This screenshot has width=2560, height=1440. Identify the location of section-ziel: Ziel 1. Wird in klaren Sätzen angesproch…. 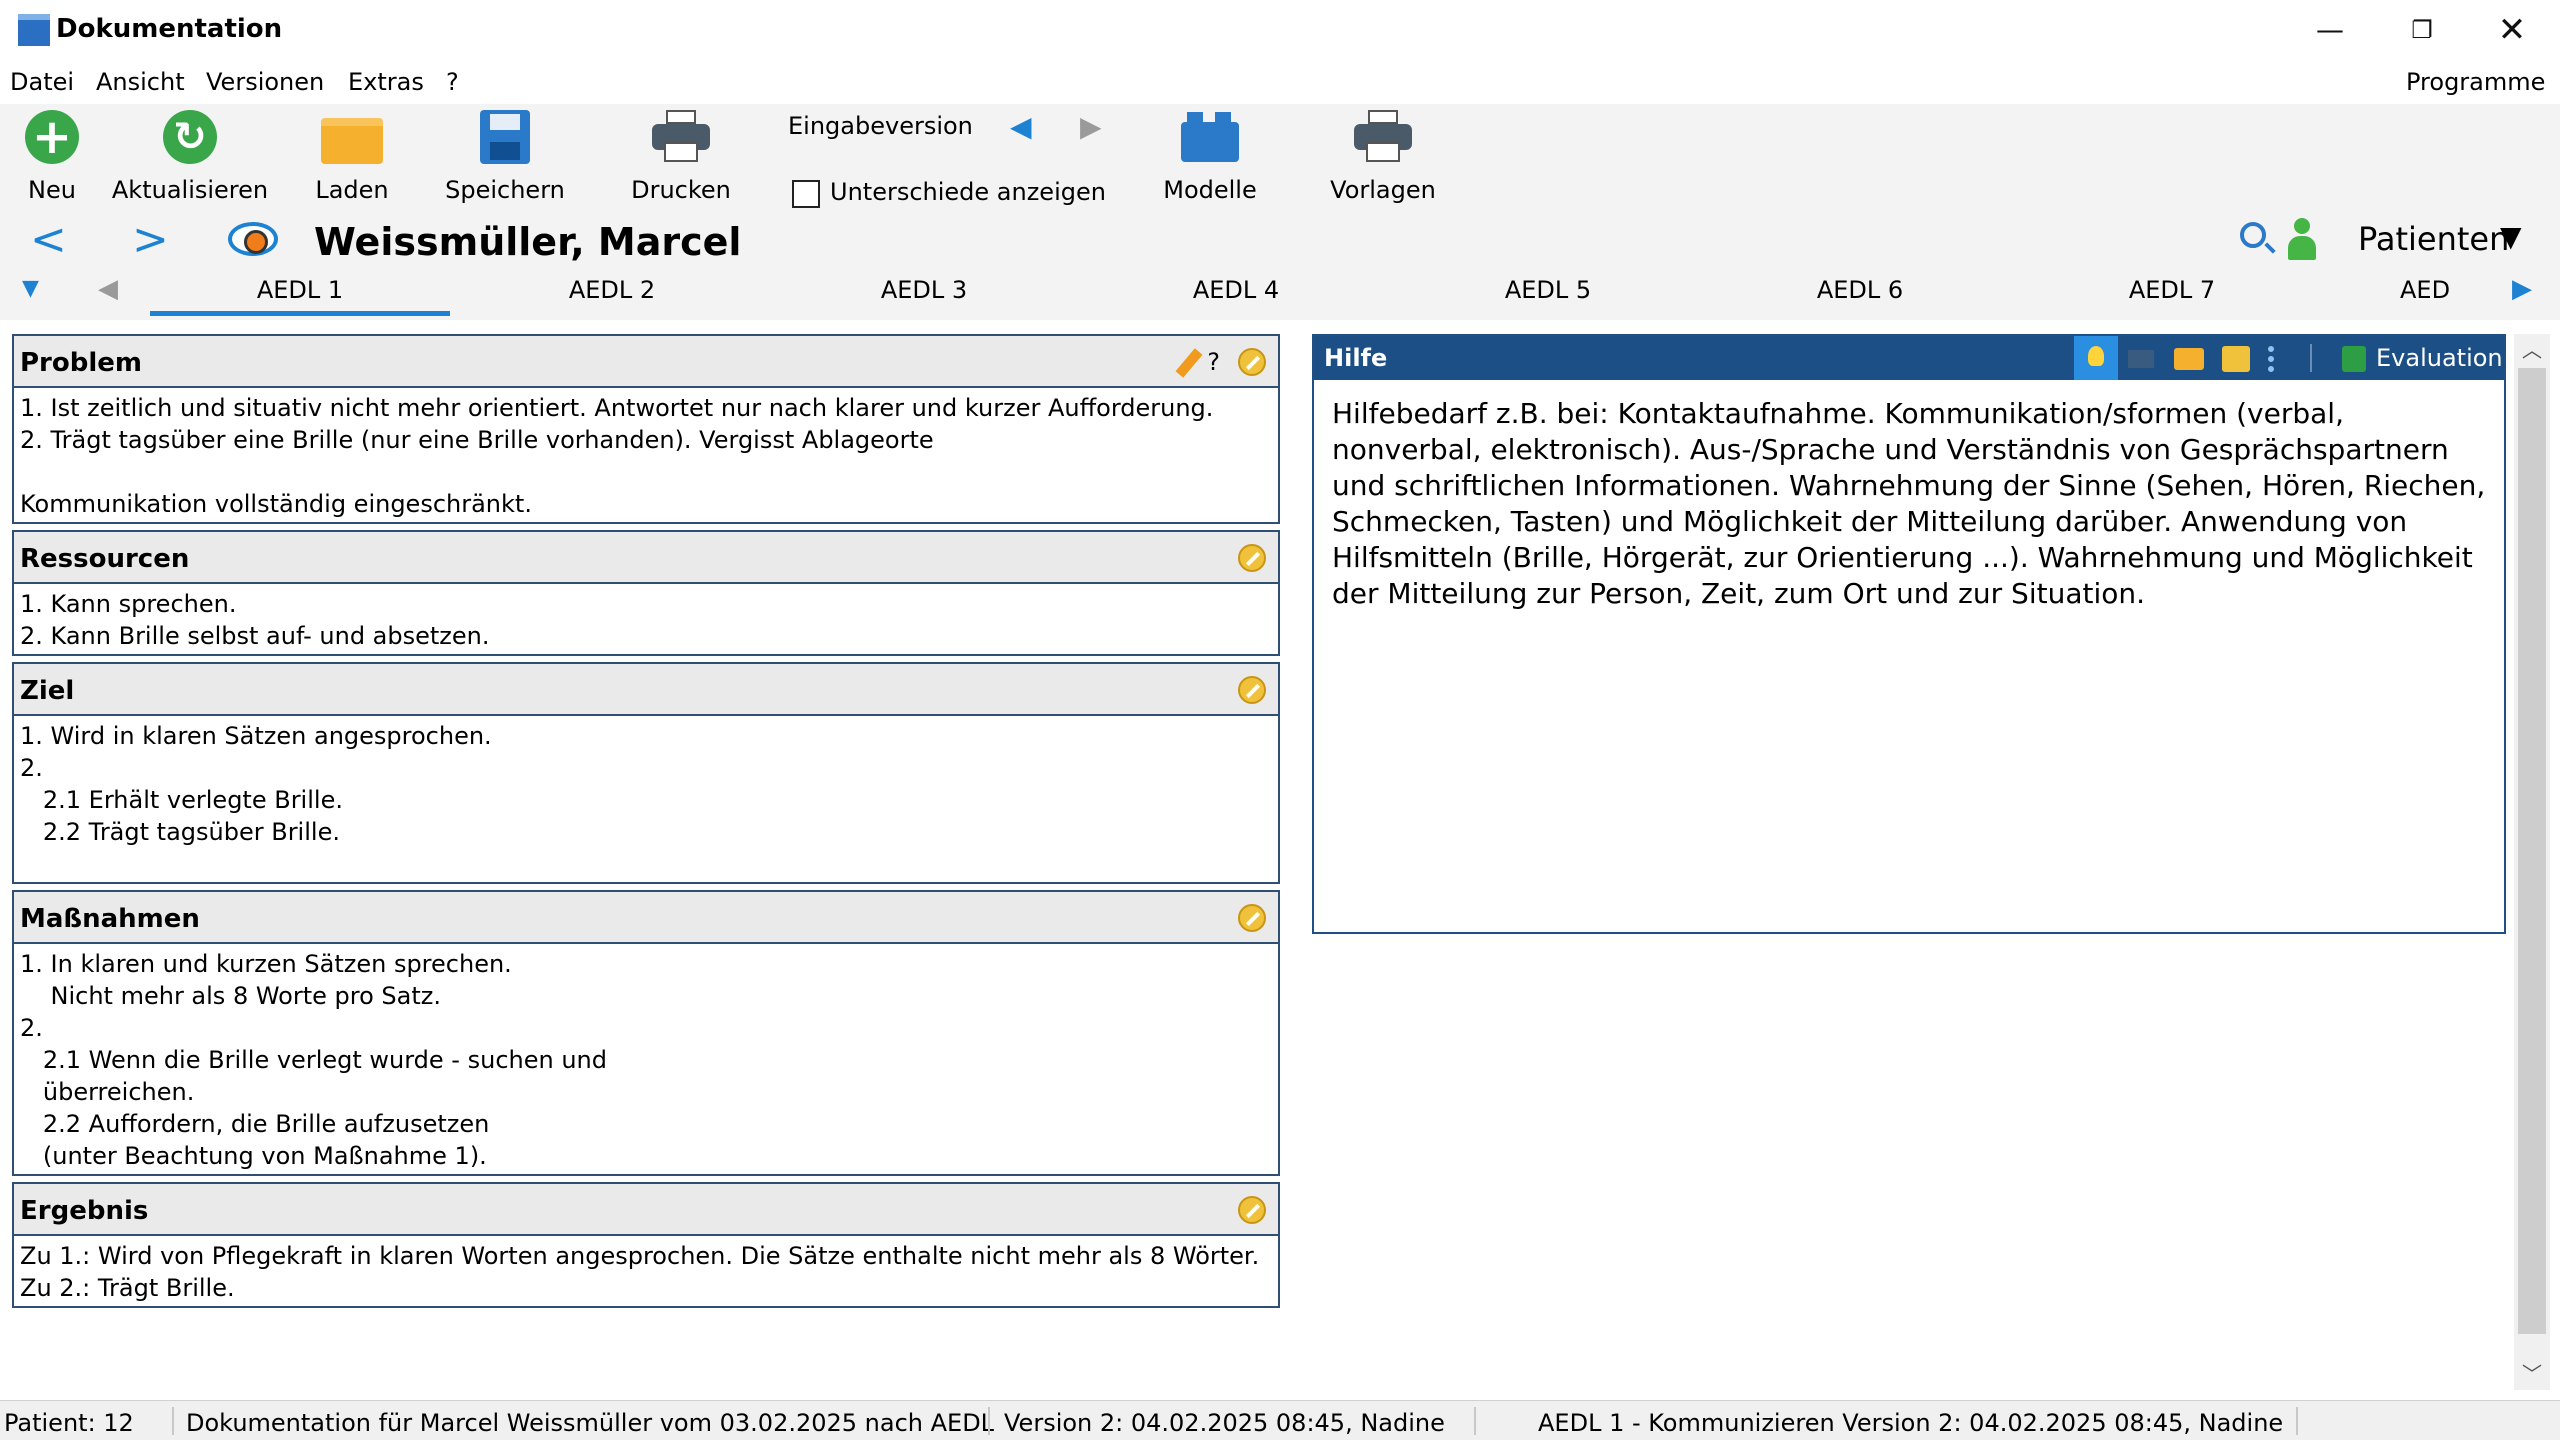
(646, 773).